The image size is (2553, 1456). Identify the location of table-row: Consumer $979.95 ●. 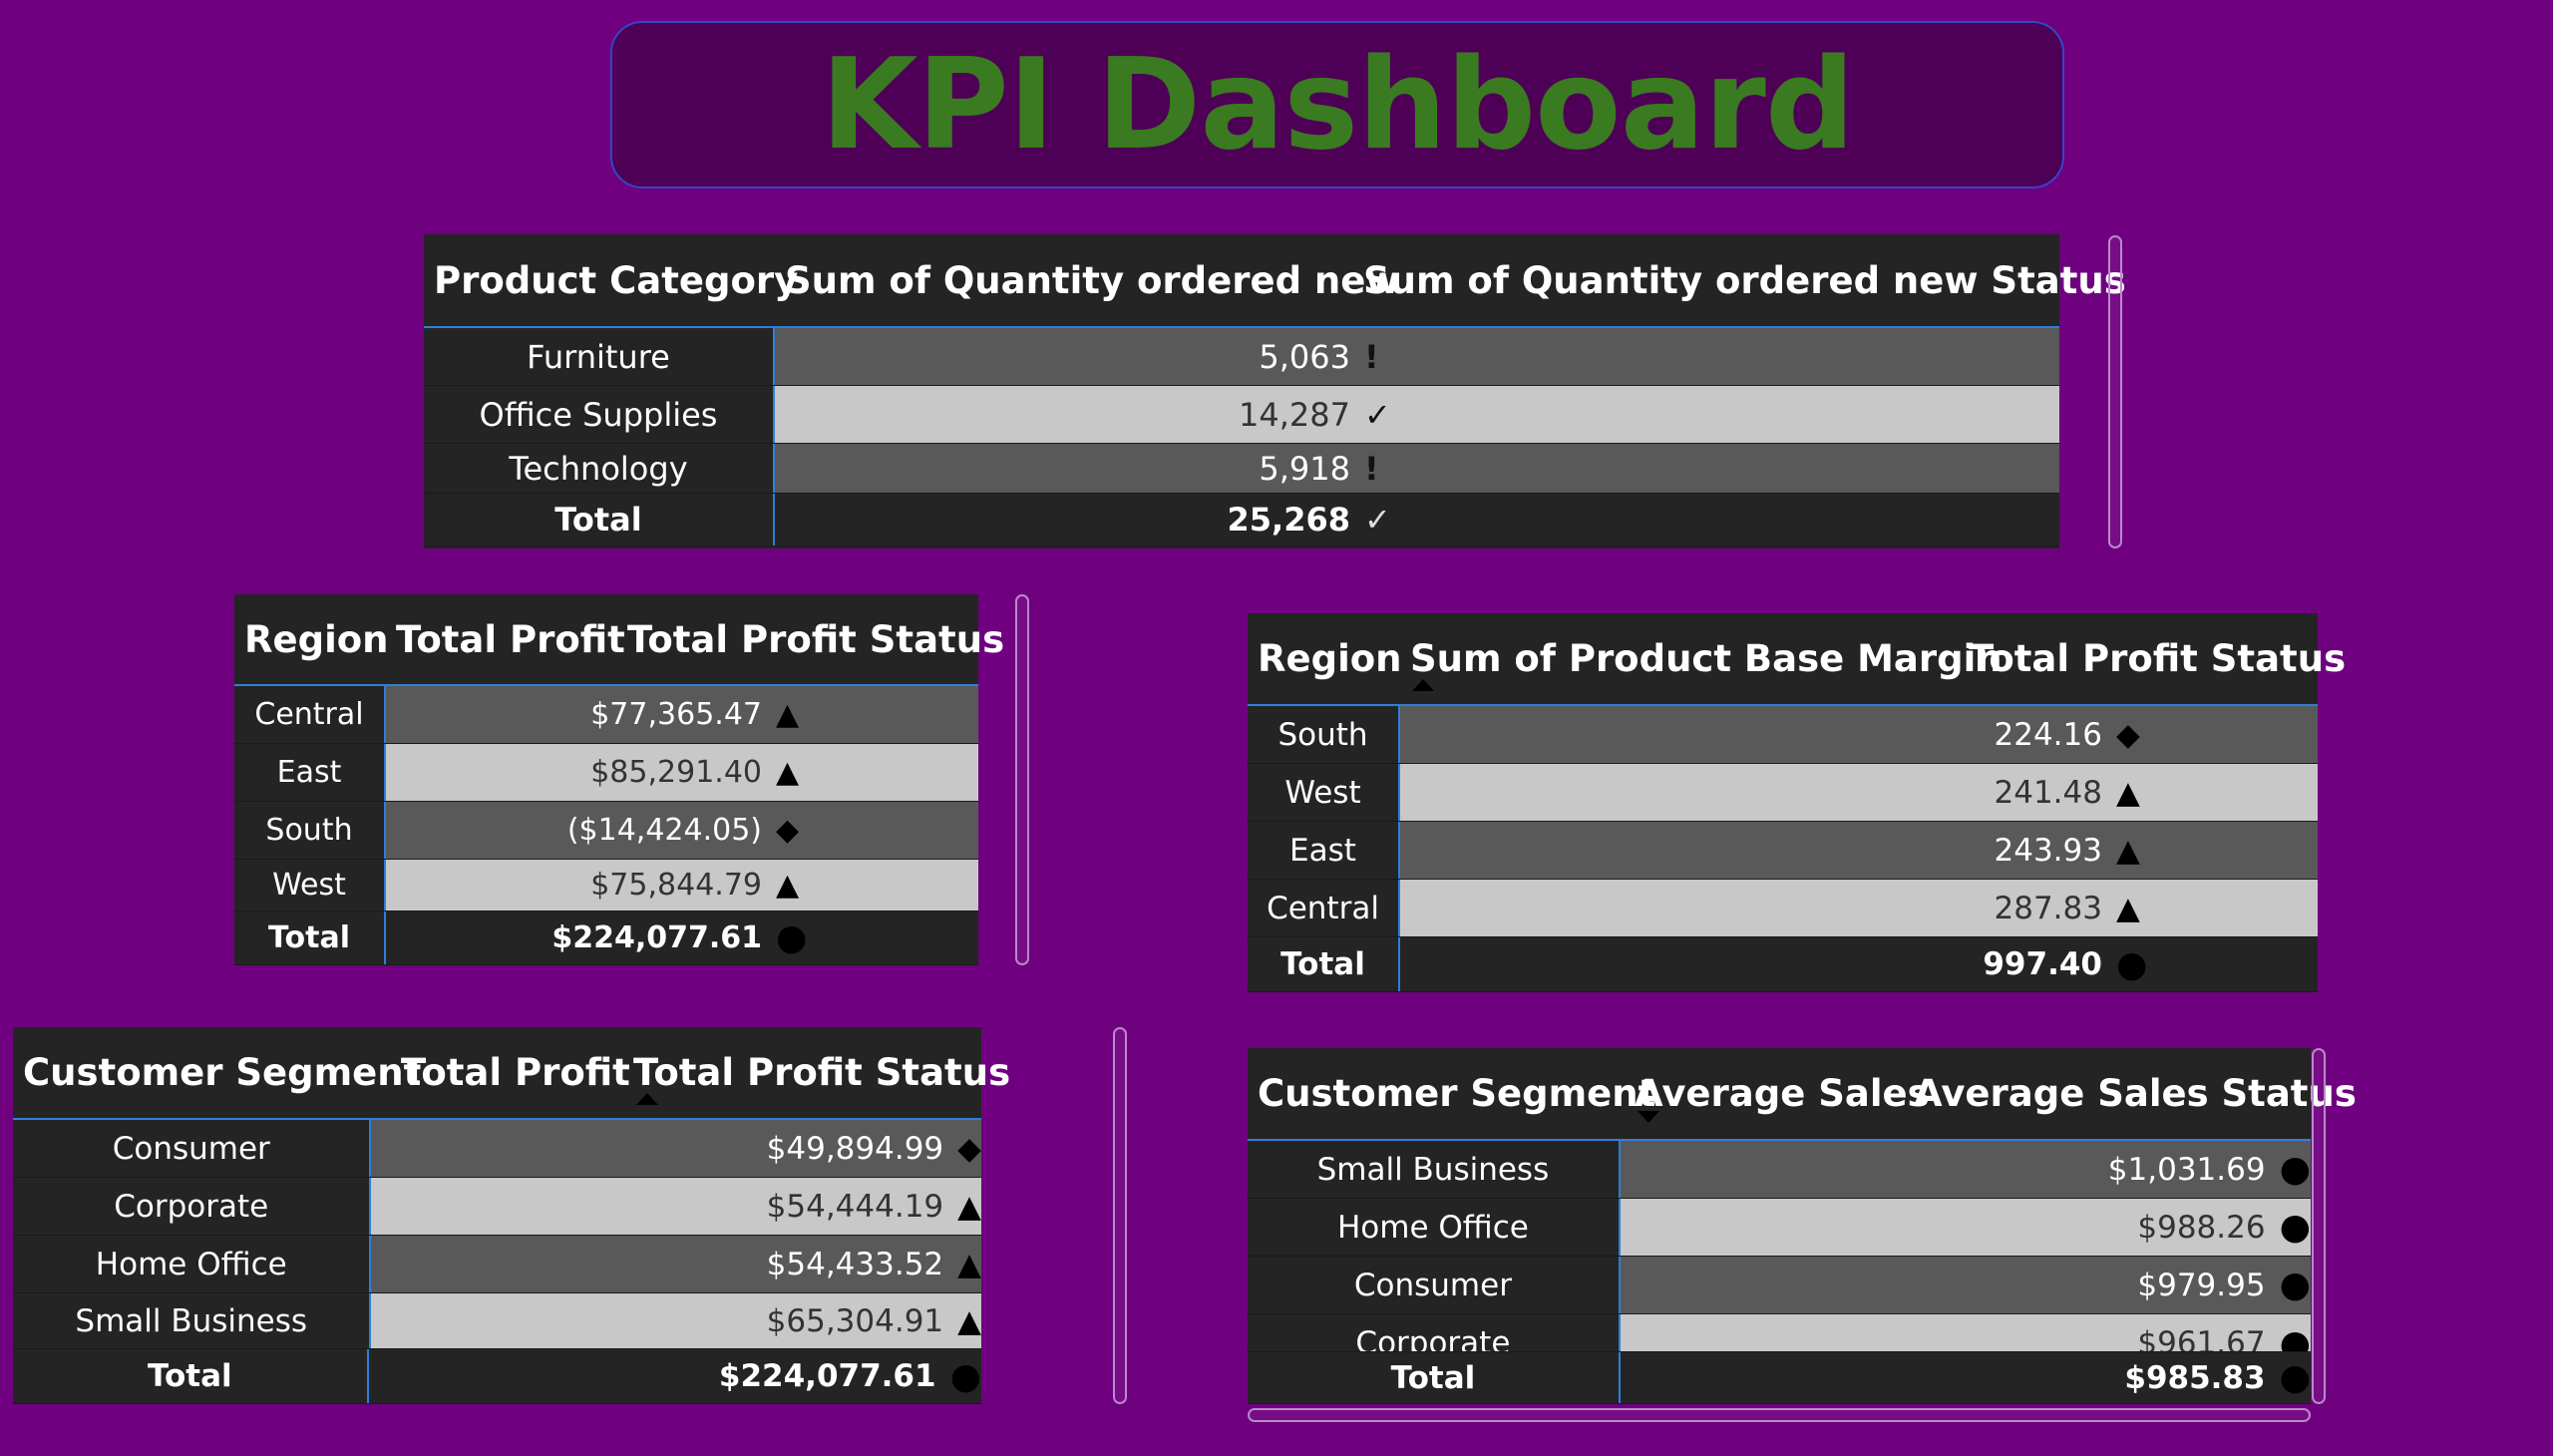
(1780, 1285).